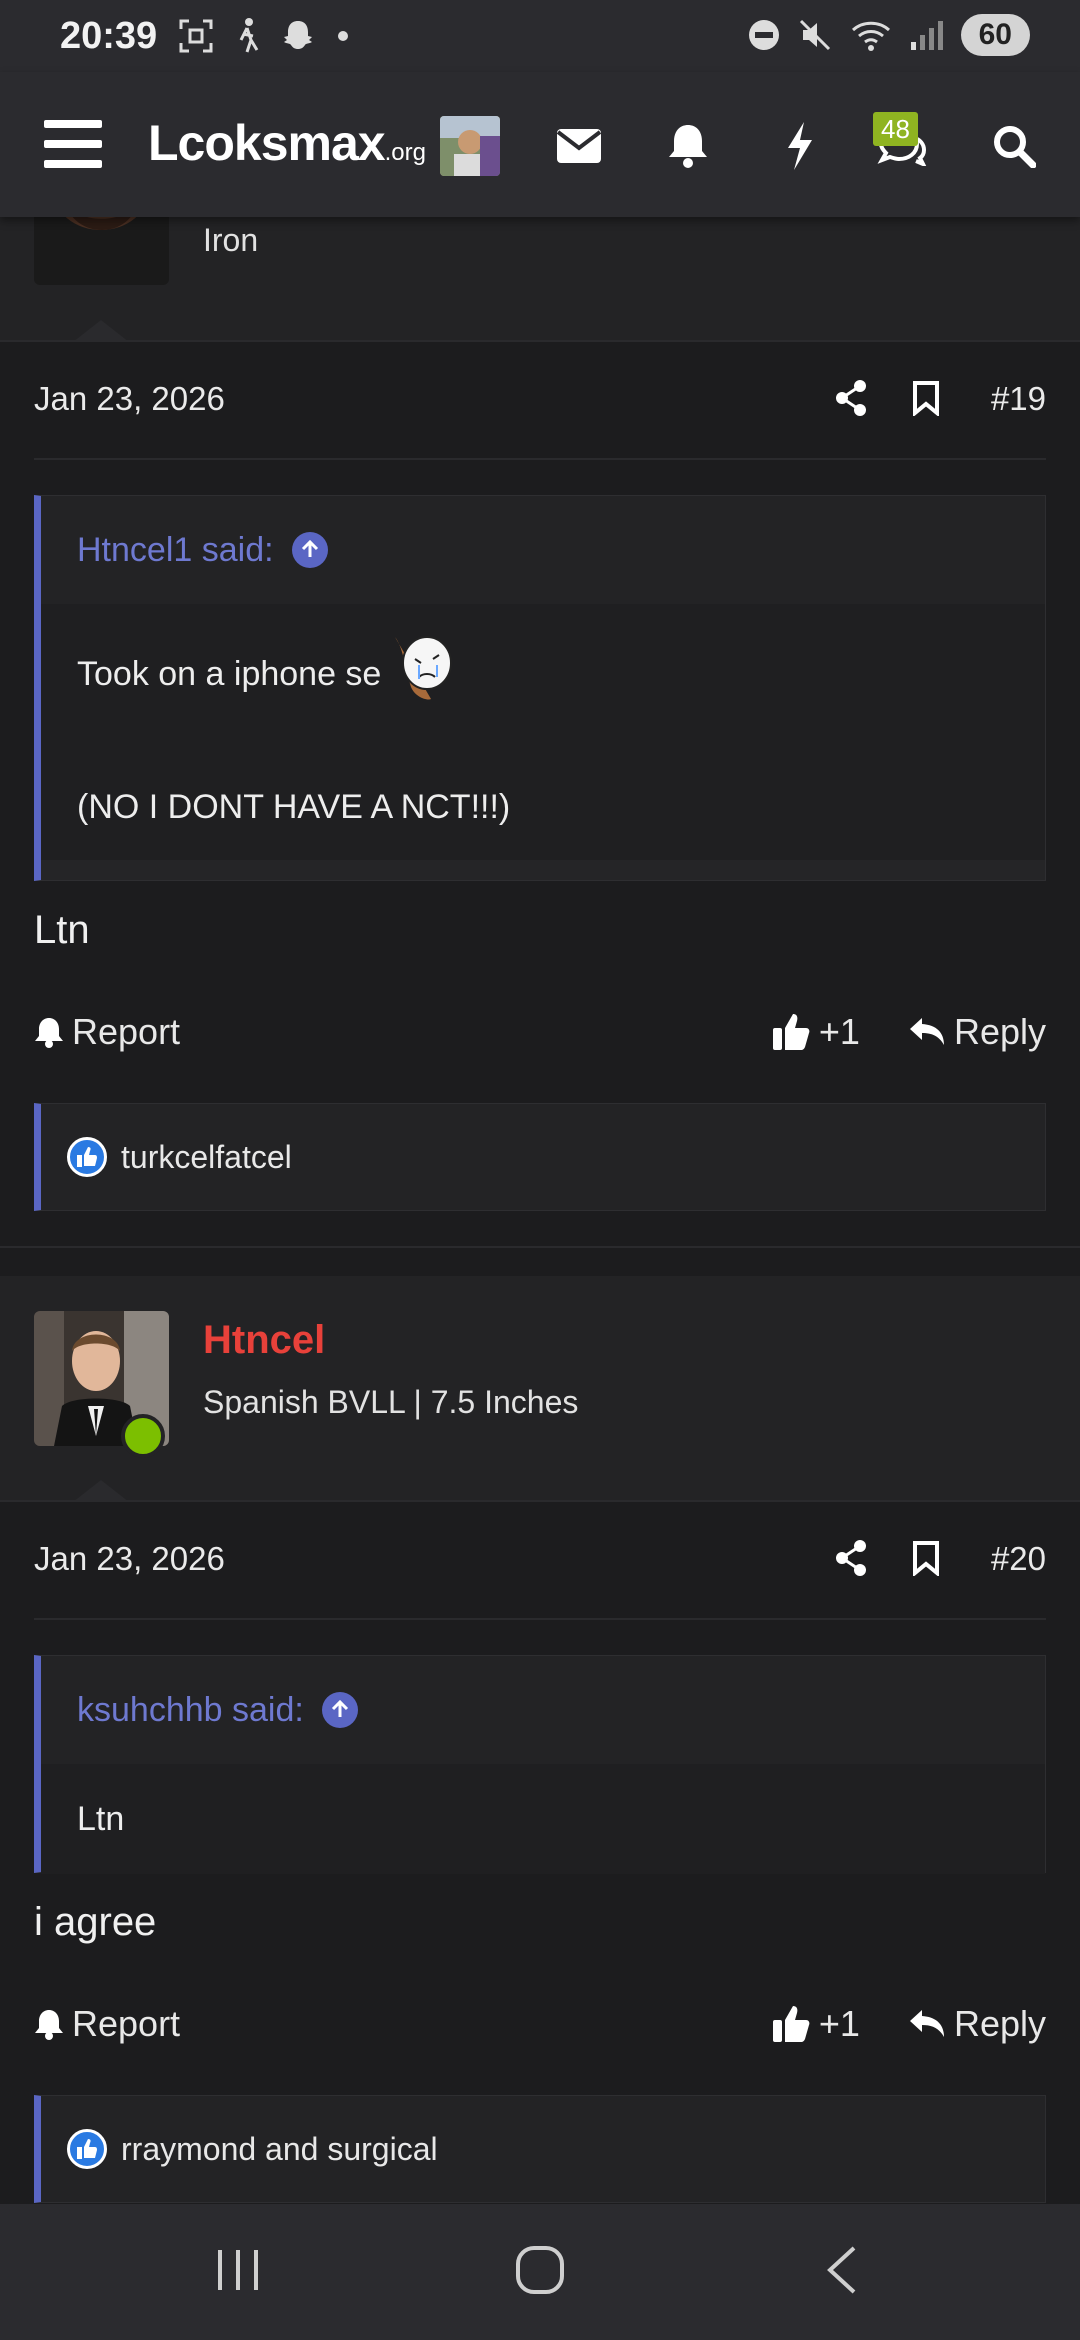 This screenshot has height=2340, width=1080. What do you see at coordinates (264, 36) in the screenshot?
I see `status-icons-left` at bounding box center [264, 36].